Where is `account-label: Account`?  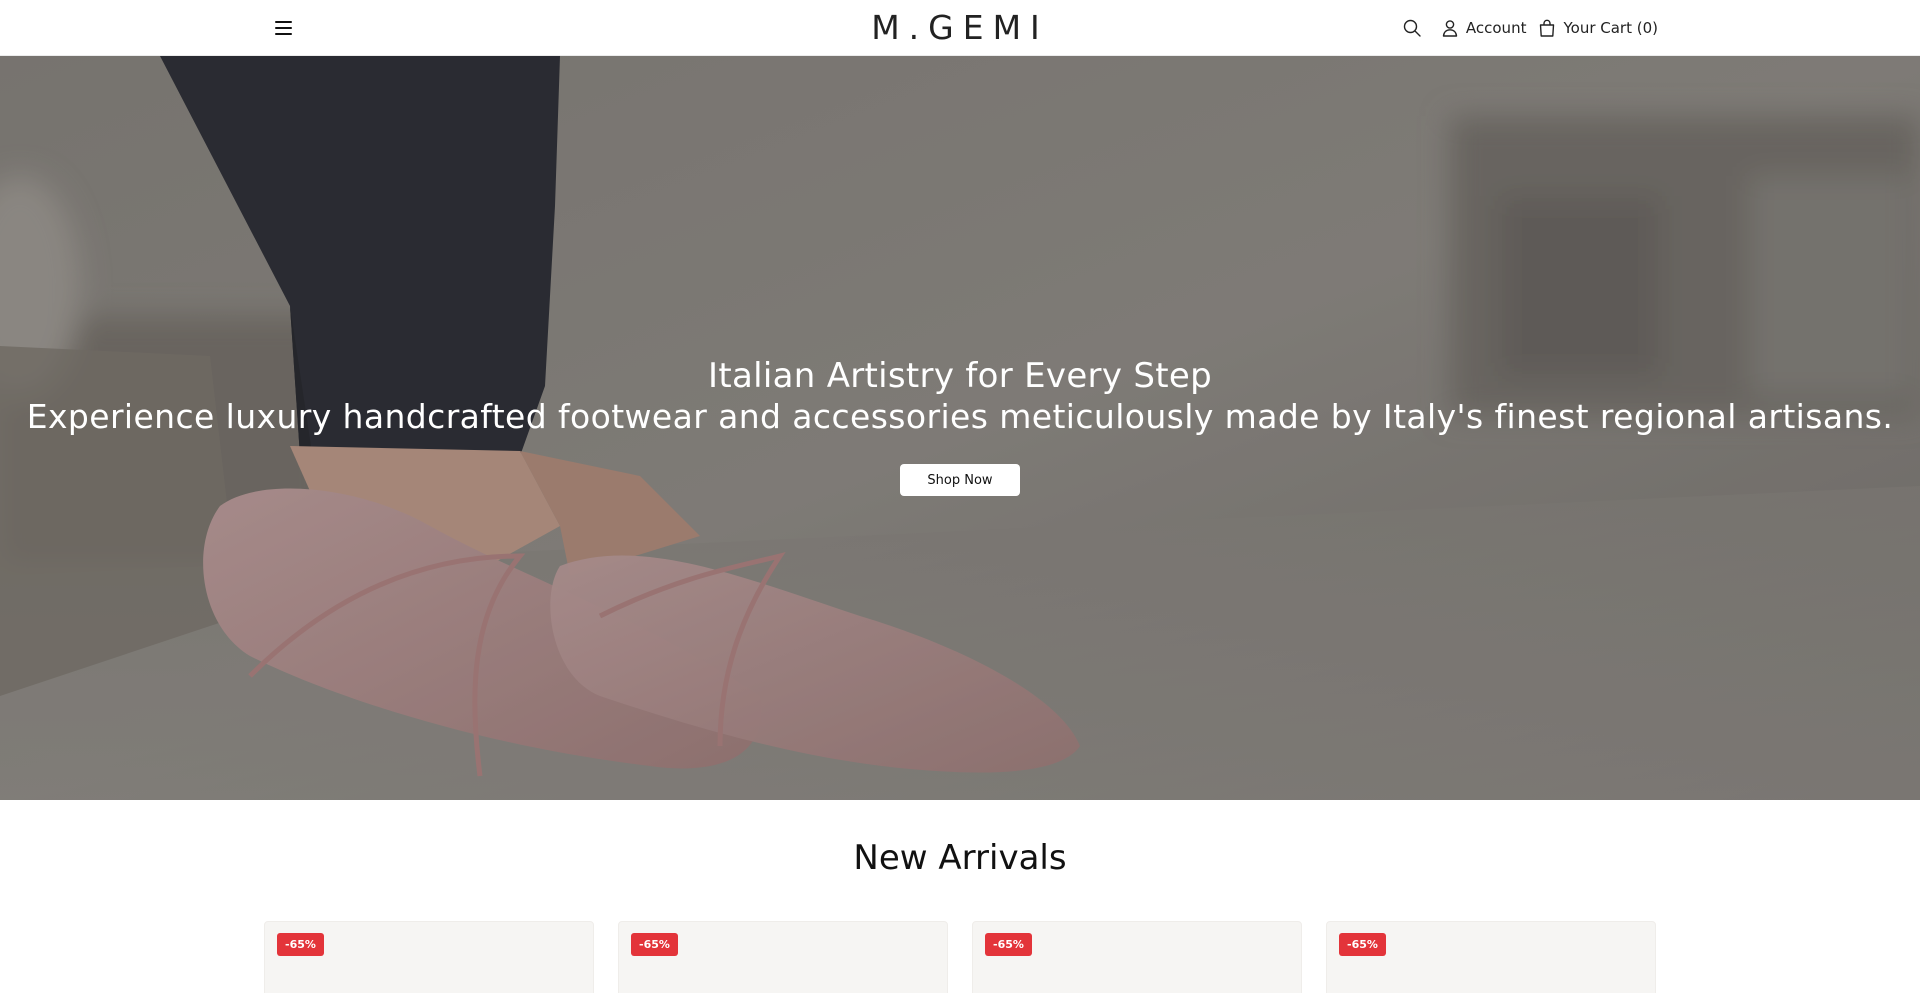
account-label: Account is located at coordinates (1496, 28).